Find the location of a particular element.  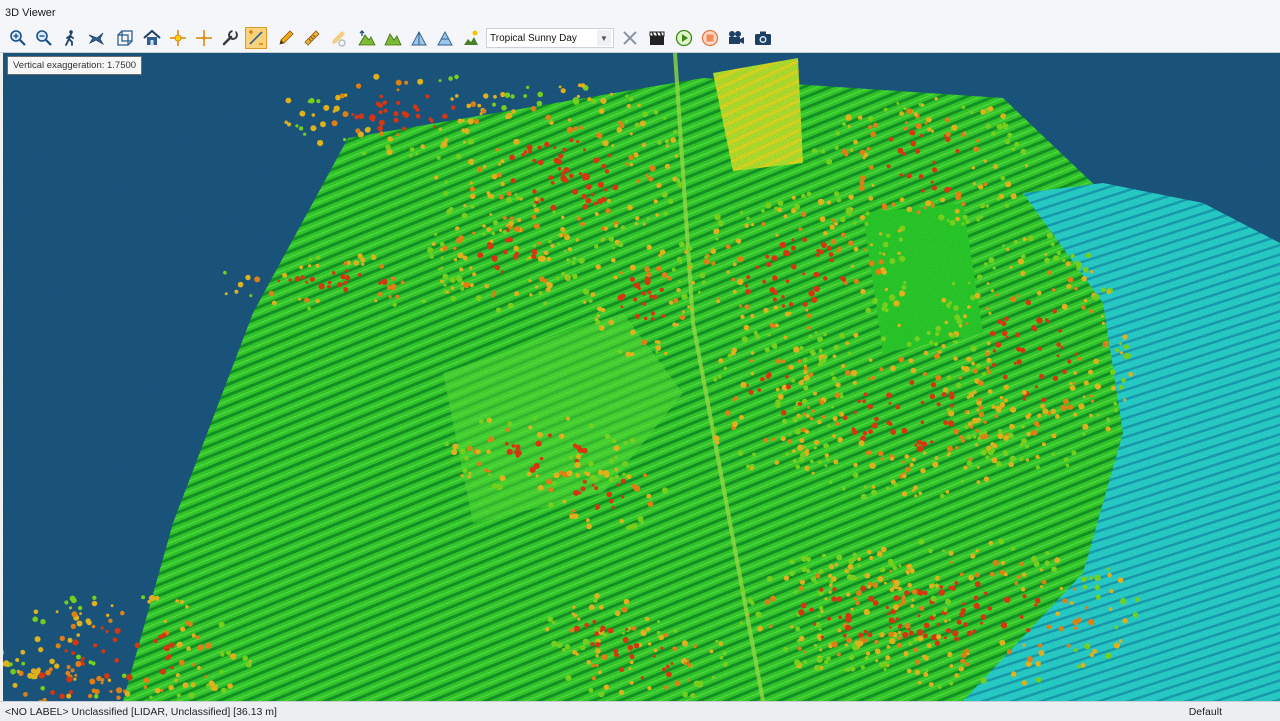

title-bar: 3D Viewer is located at coordinates (640, 12).